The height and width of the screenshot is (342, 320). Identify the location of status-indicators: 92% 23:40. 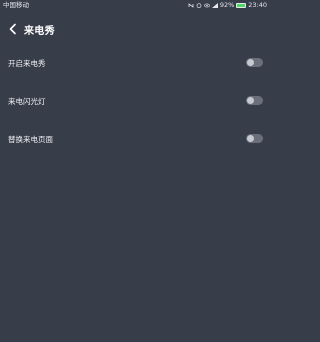
(227, 5).